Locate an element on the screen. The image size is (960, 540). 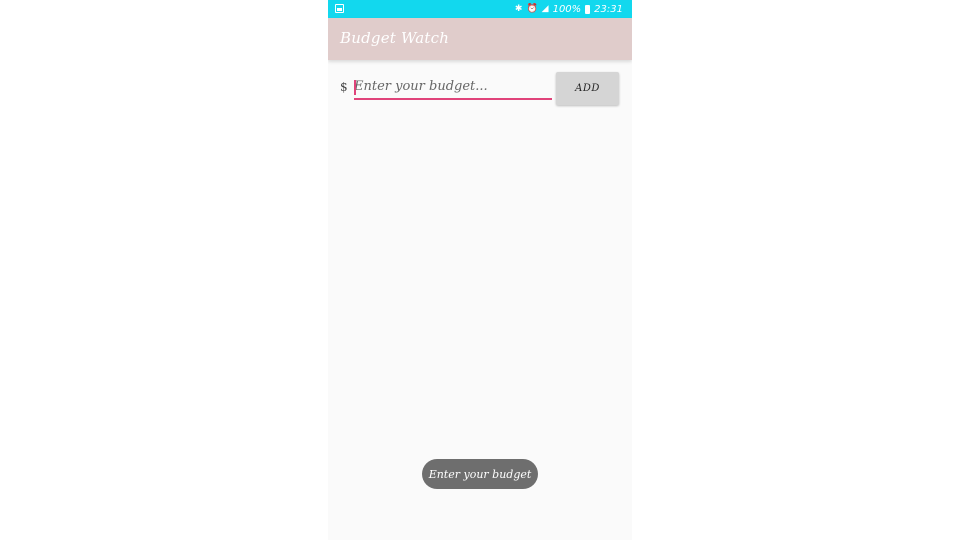
toast-message: Enter your budget is located at coordinates (480, 474).